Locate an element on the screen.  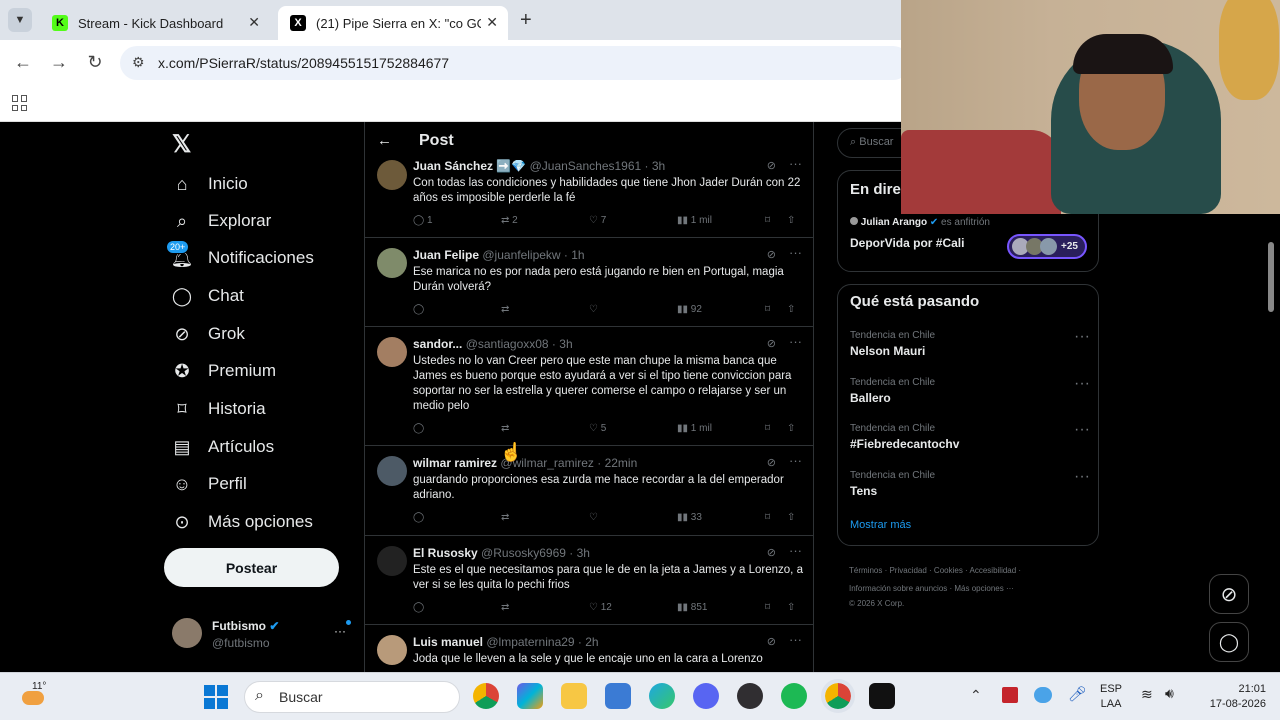
sidebar-item-historia: ⌑ Historia is located at coordinates (218, 409).